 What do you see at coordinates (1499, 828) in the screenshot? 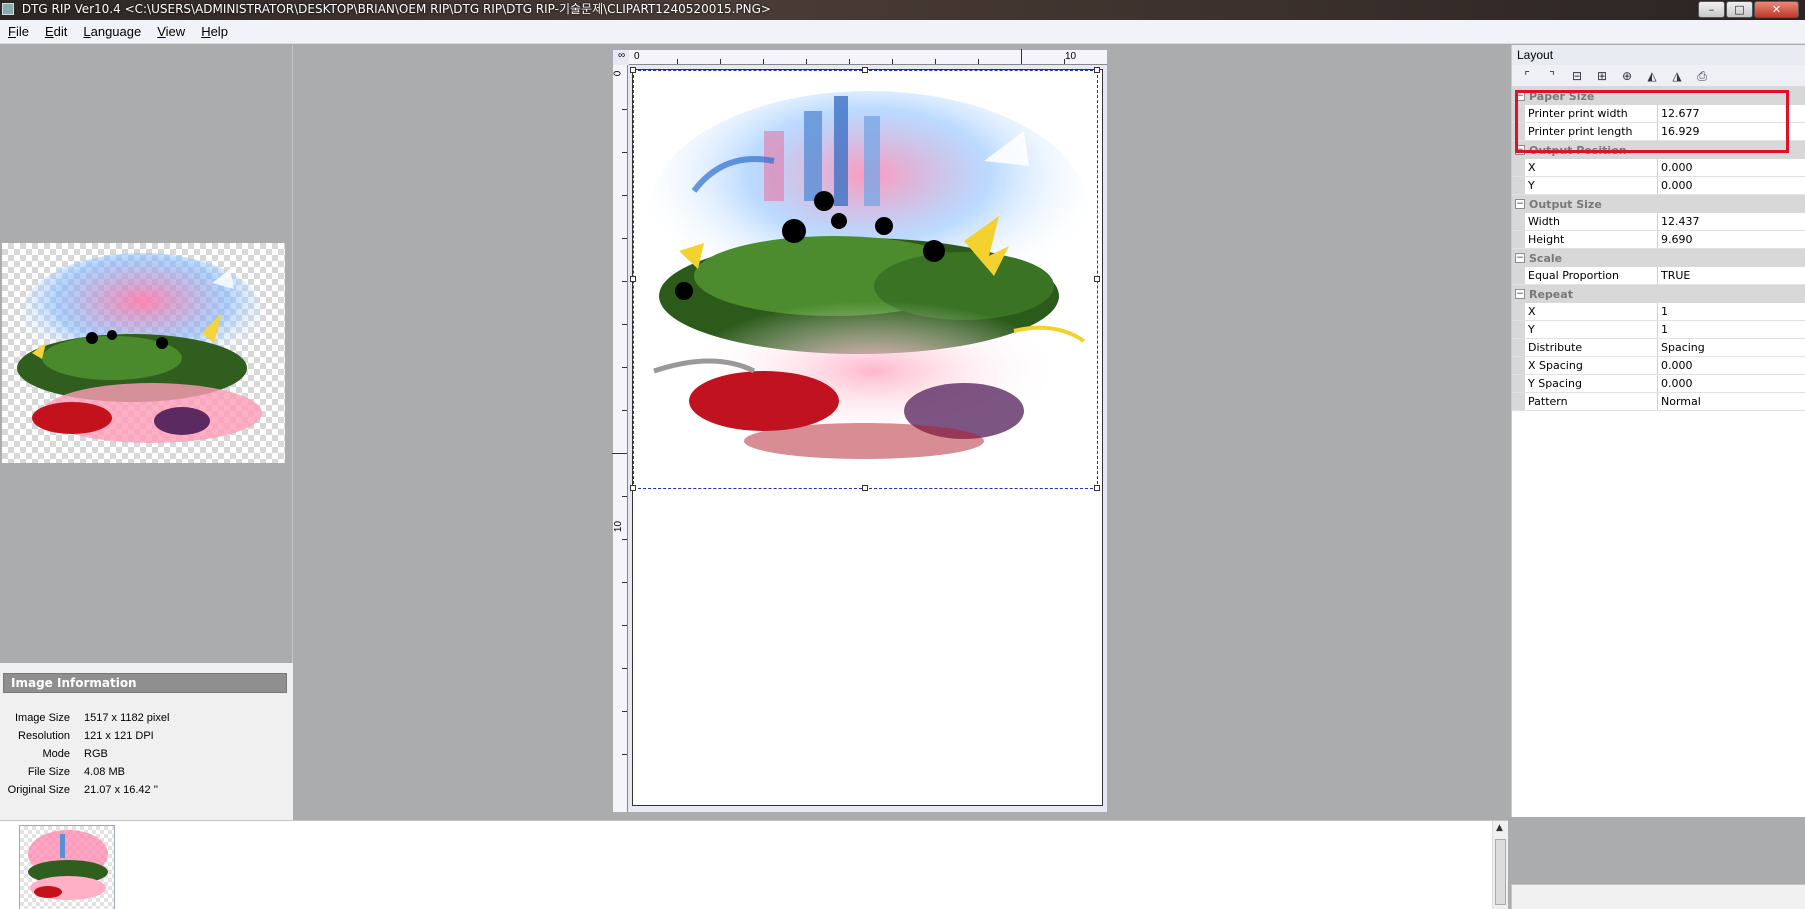
I see `scroll-up-icon: ▲` at bounding box center [1499, 828].